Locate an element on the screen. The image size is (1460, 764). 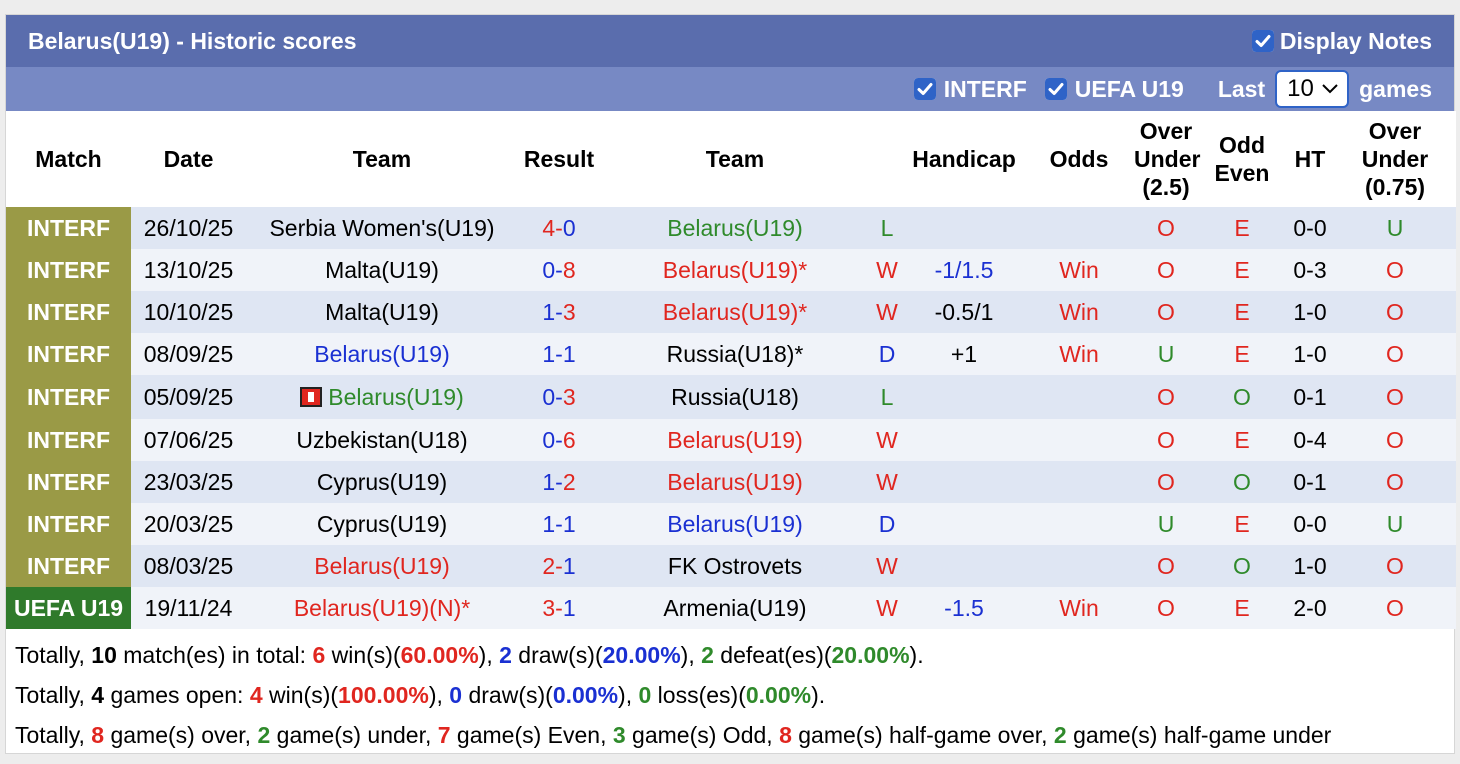
over-under-cell: O is located at coordinates (1166, 440).